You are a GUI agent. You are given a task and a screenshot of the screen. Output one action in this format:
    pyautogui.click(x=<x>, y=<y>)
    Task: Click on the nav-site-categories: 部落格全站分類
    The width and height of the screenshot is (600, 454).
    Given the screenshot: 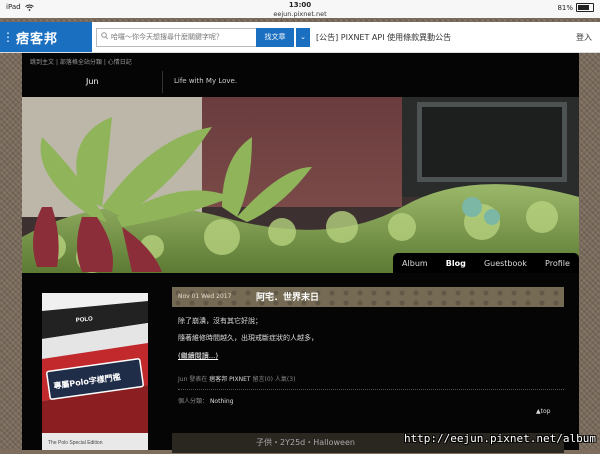 What is the action you would take?
    pyautogui.click(x=81, y=62)
    